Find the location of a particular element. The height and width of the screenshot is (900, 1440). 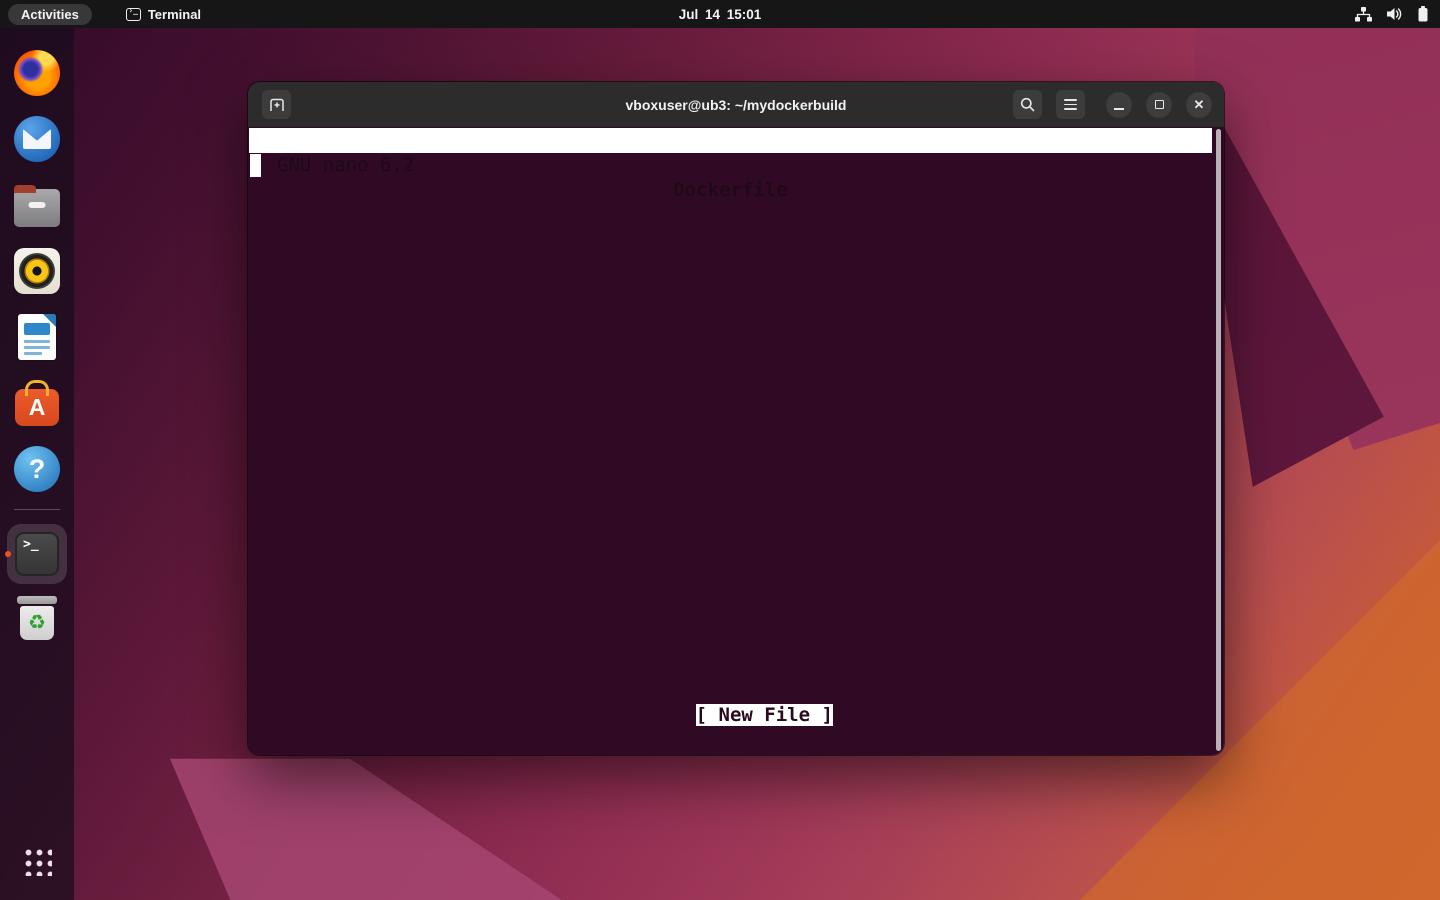

focused-app-label: Terminal is located at coordinates (174, 14).